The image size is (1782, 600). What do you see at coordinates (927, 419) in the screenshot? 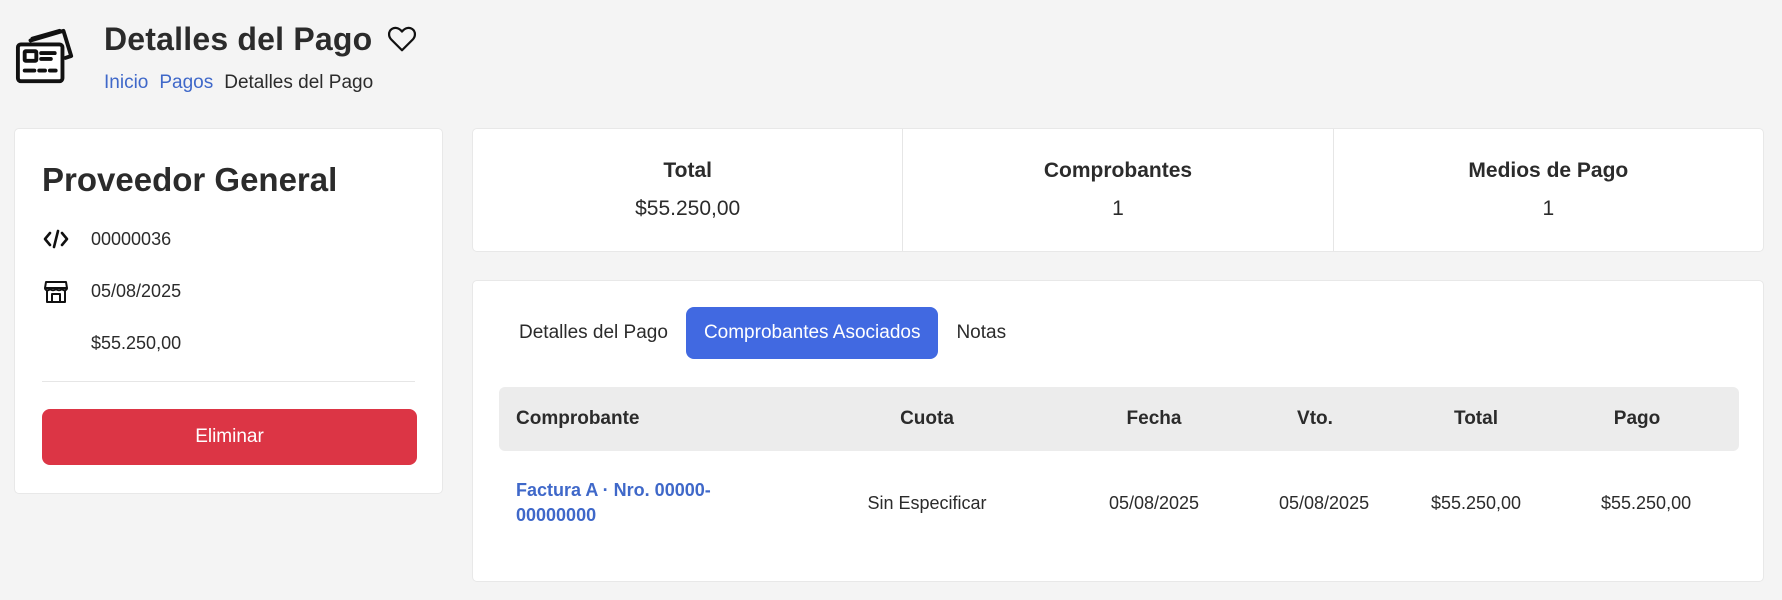
I see `column-header-cuota: Cuota` at bounding box center [927, 419].